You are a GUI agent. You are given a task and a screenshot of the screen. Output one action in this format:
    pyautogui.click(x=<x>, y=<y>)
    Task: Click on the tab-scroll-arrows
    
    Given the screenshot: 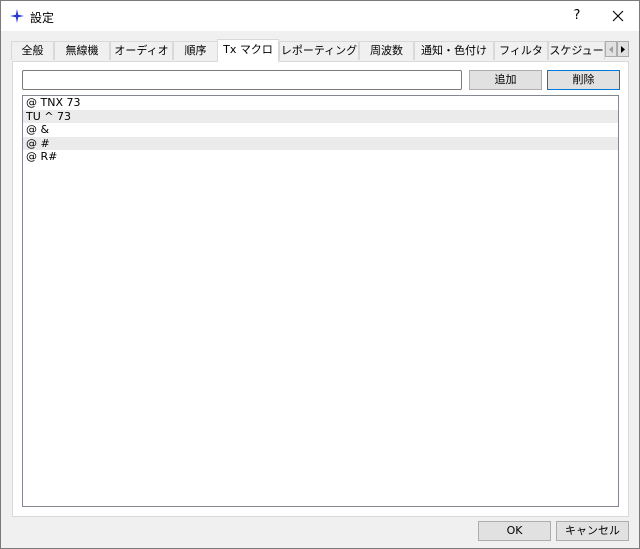 What is the action you would take?
    pyautogui.click(x=618, y=49)
    